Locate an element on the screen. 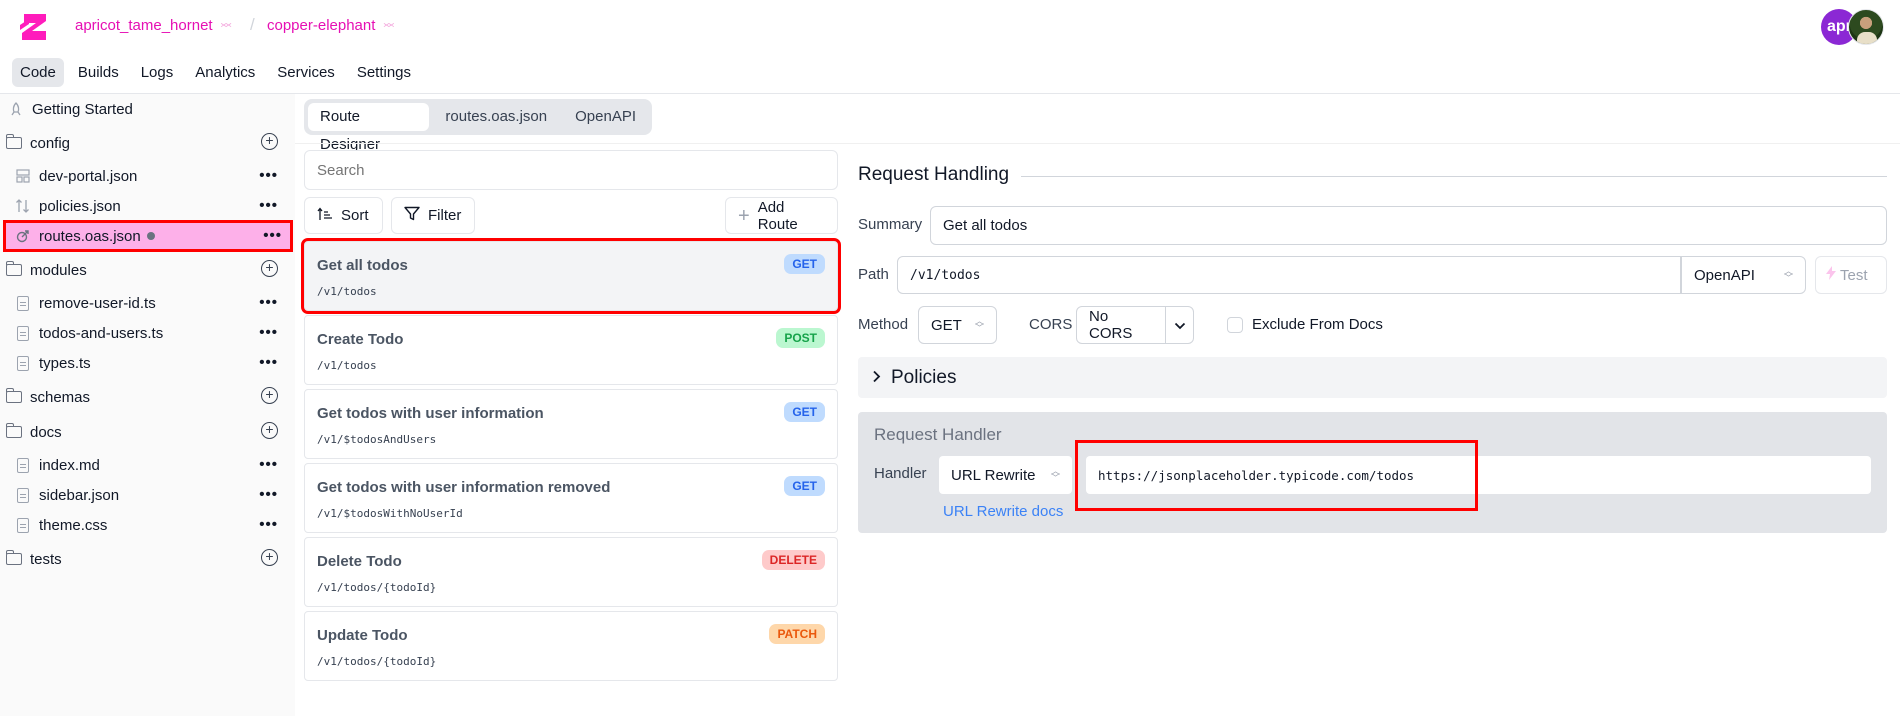 This screenshot has width=1900, height=716. folder-icon is located at coordinates (13, 142).